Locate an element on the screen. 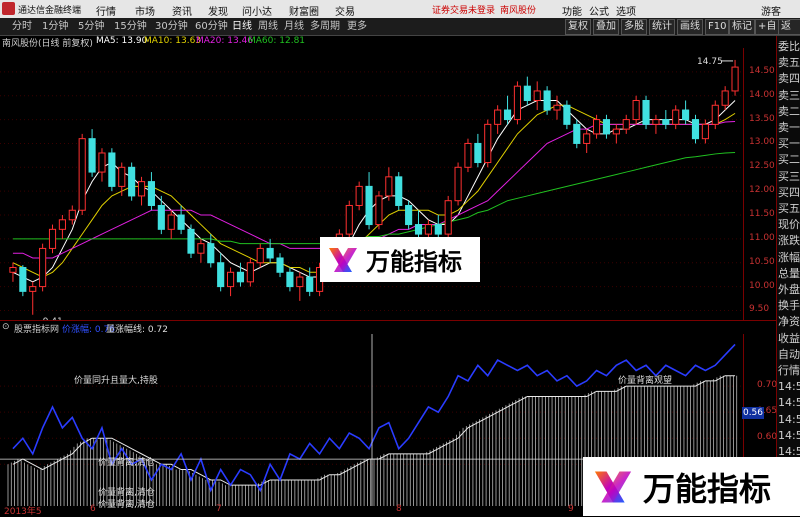  ma5-legend: MA5: 13.90 is located at coordinates (122, 41).